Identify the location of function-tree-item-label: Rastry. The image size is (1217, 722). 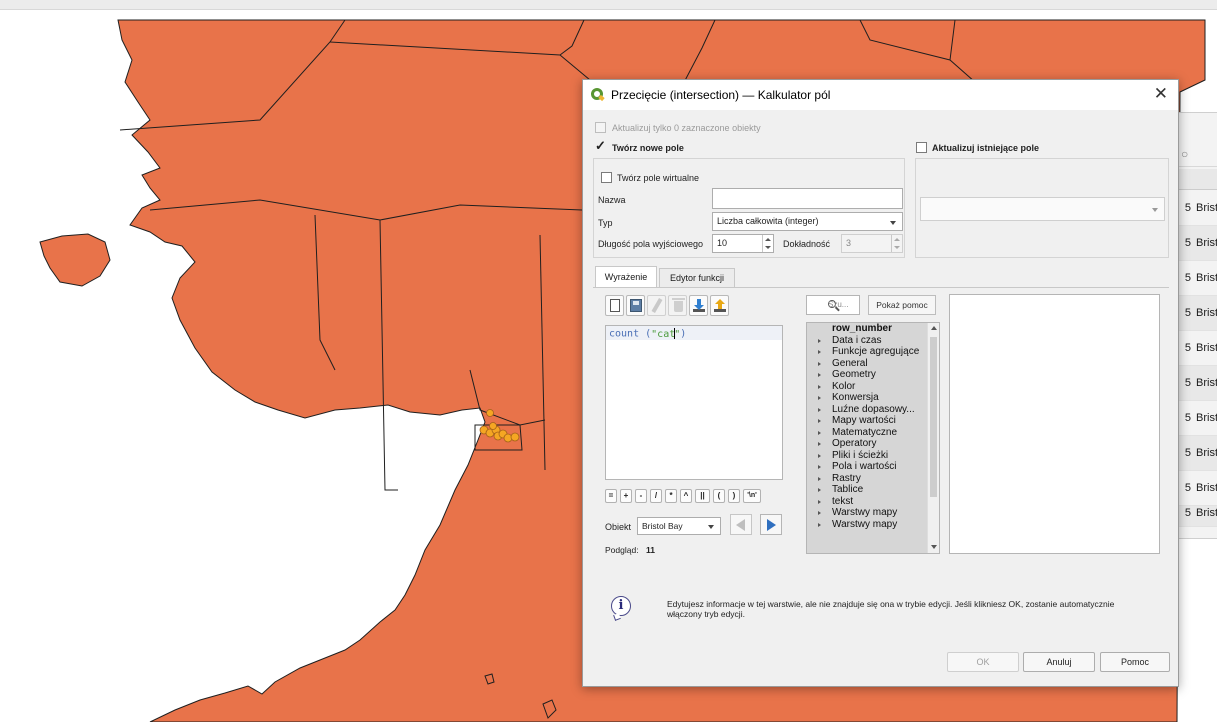
(846, 478).